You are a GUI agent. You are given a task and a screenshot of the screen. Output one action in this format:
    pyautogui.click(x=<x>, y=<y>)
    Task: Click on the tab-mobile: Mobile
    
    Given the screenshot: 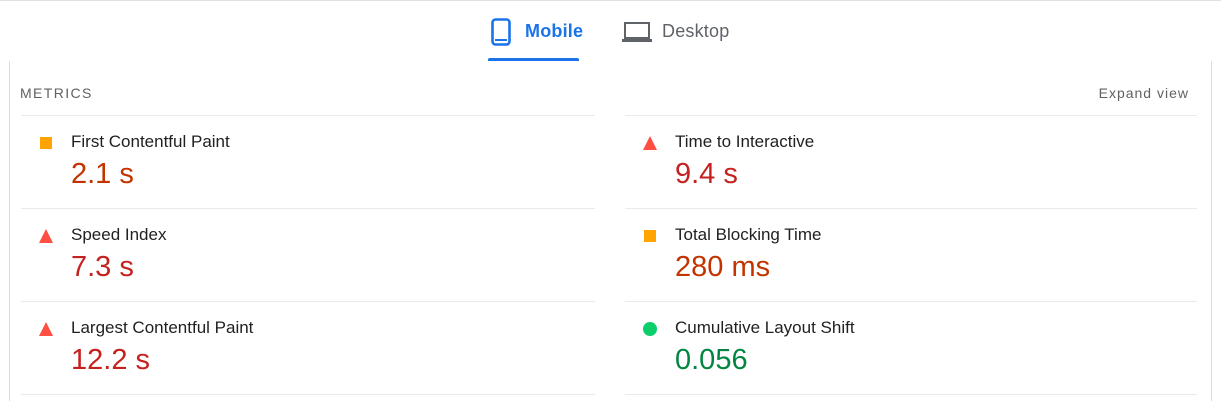 What is the action you would take?
    pyautogui.click(x=535, y=38)
    